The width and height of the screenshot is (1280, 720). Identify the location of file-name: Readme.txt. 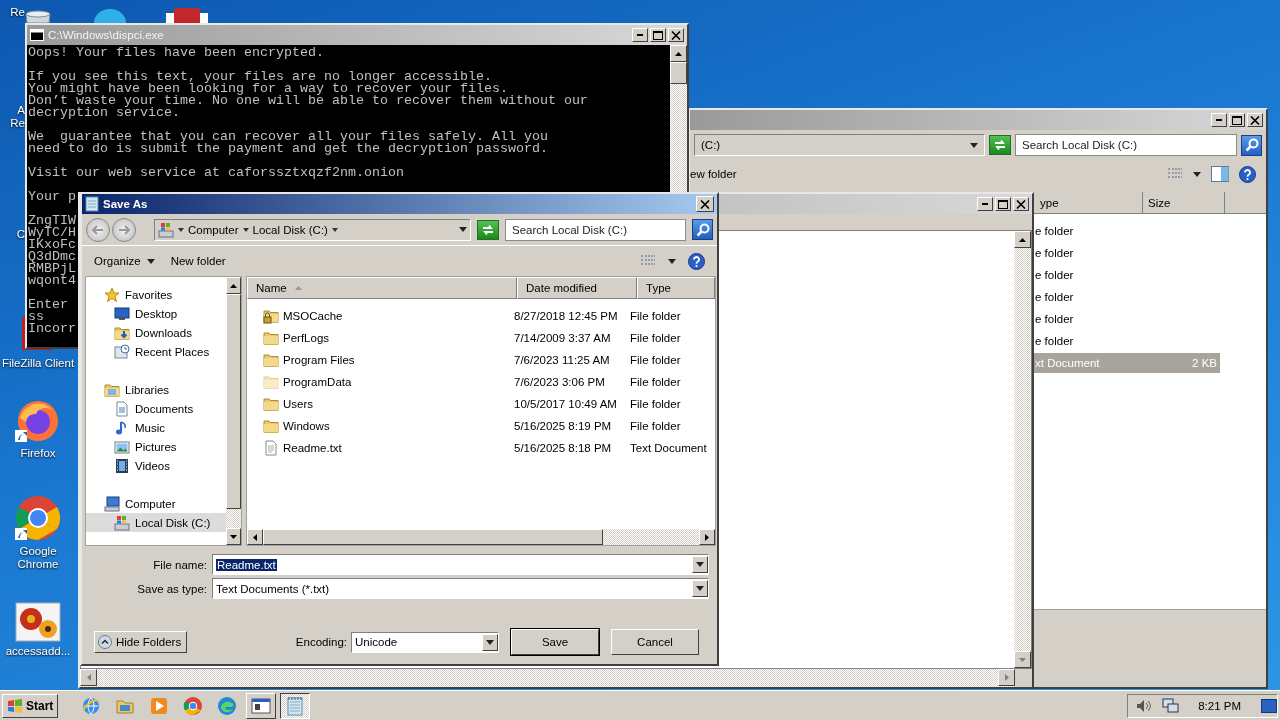
(312, 448).